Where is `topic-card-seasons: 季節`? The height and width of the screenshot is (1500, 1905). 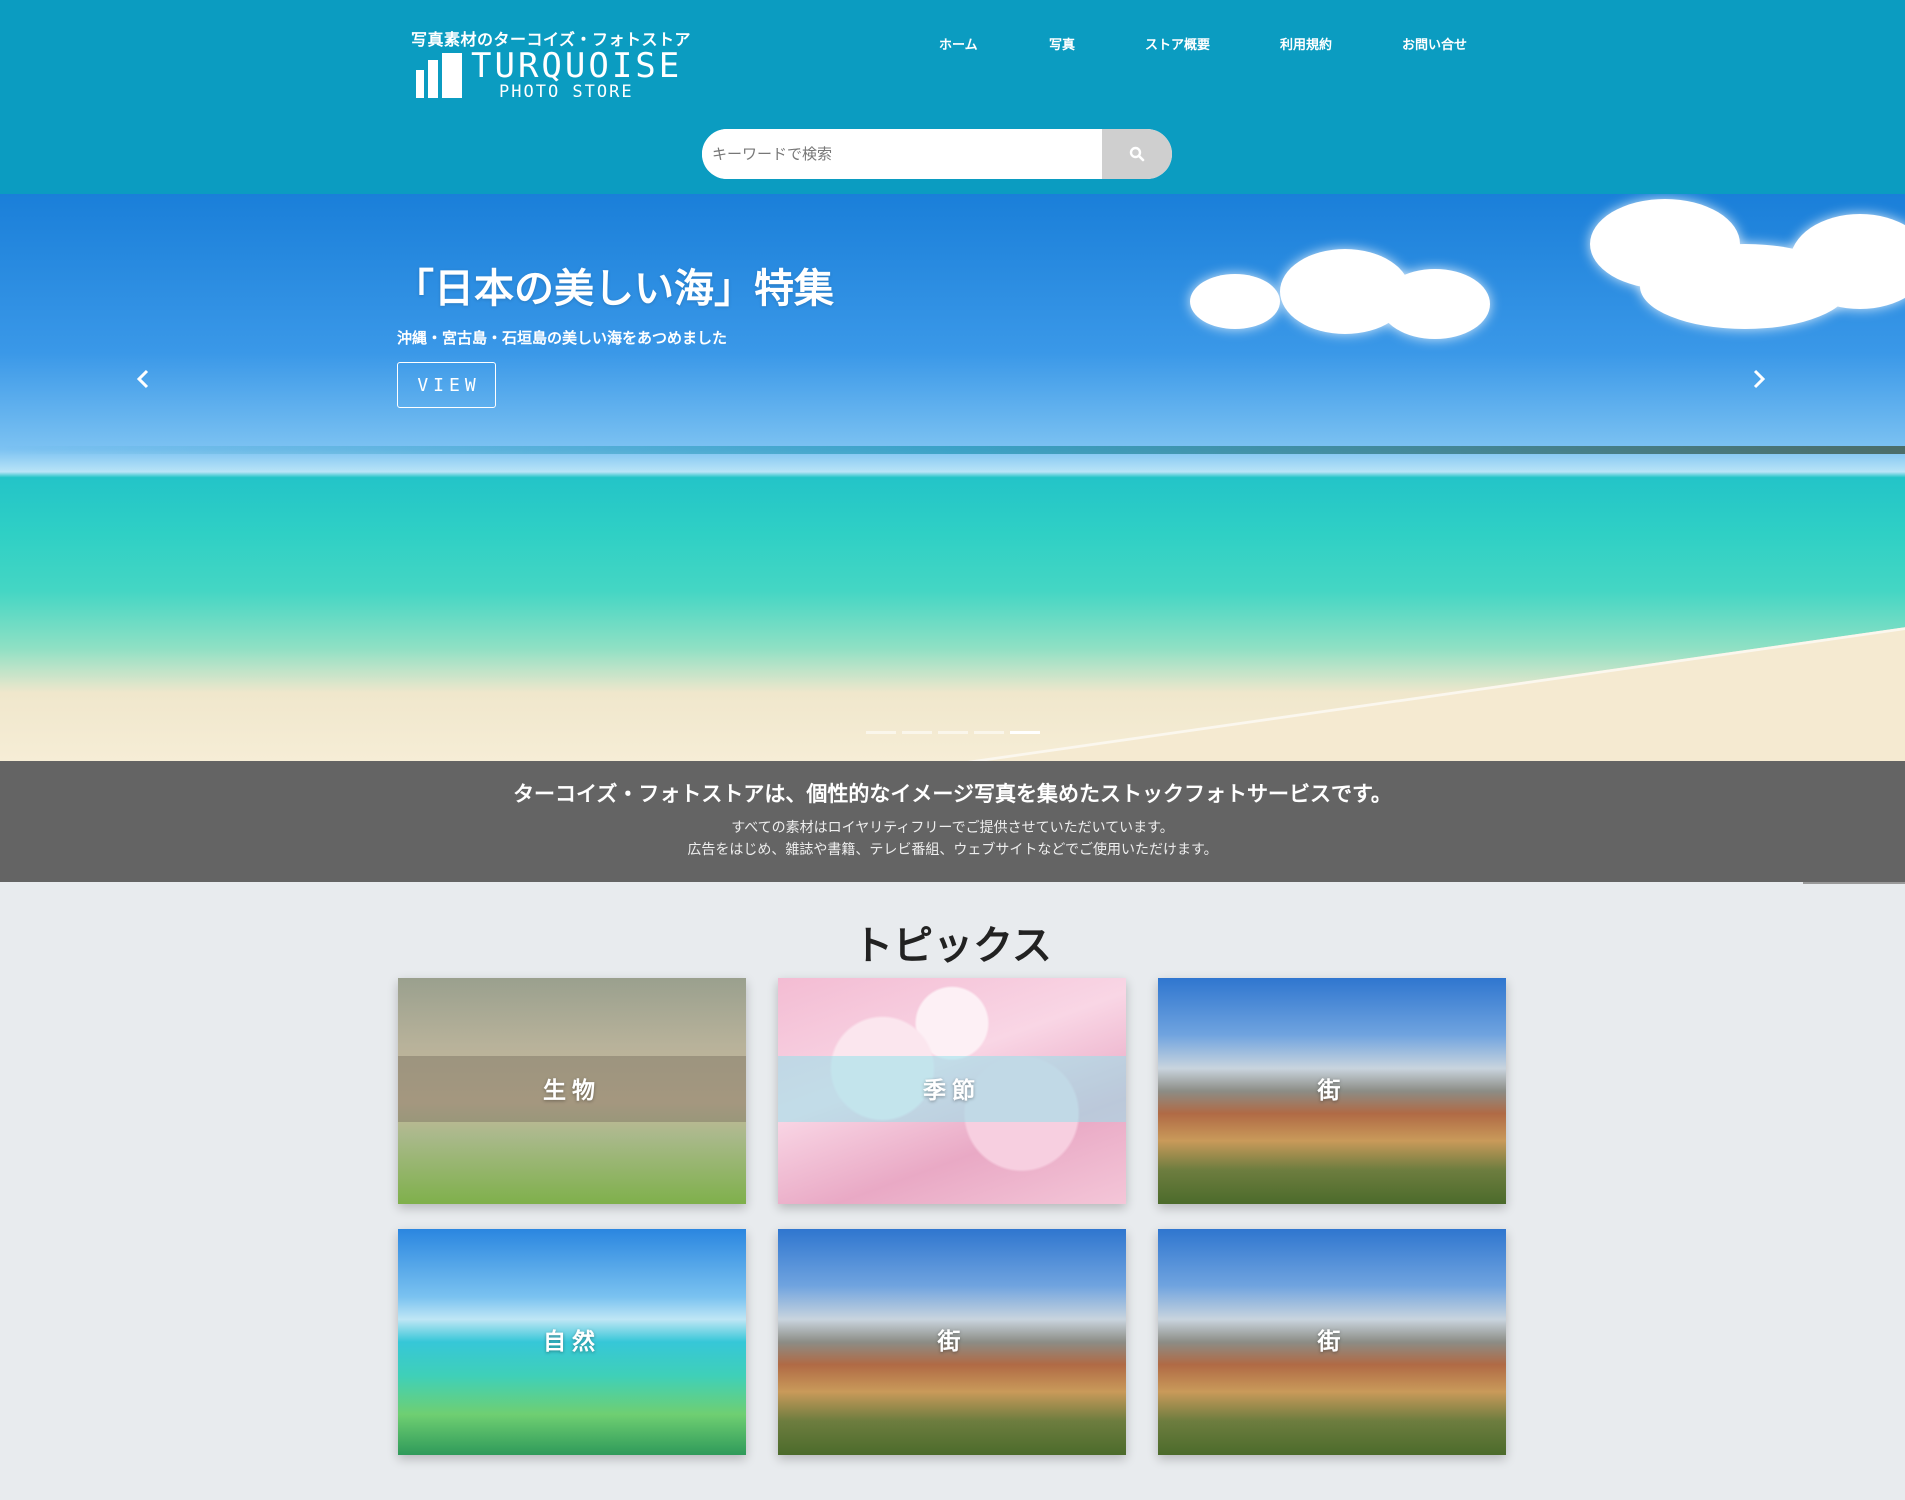
topic-card-seasons: 季節 is located at coordinates (952, 1091).